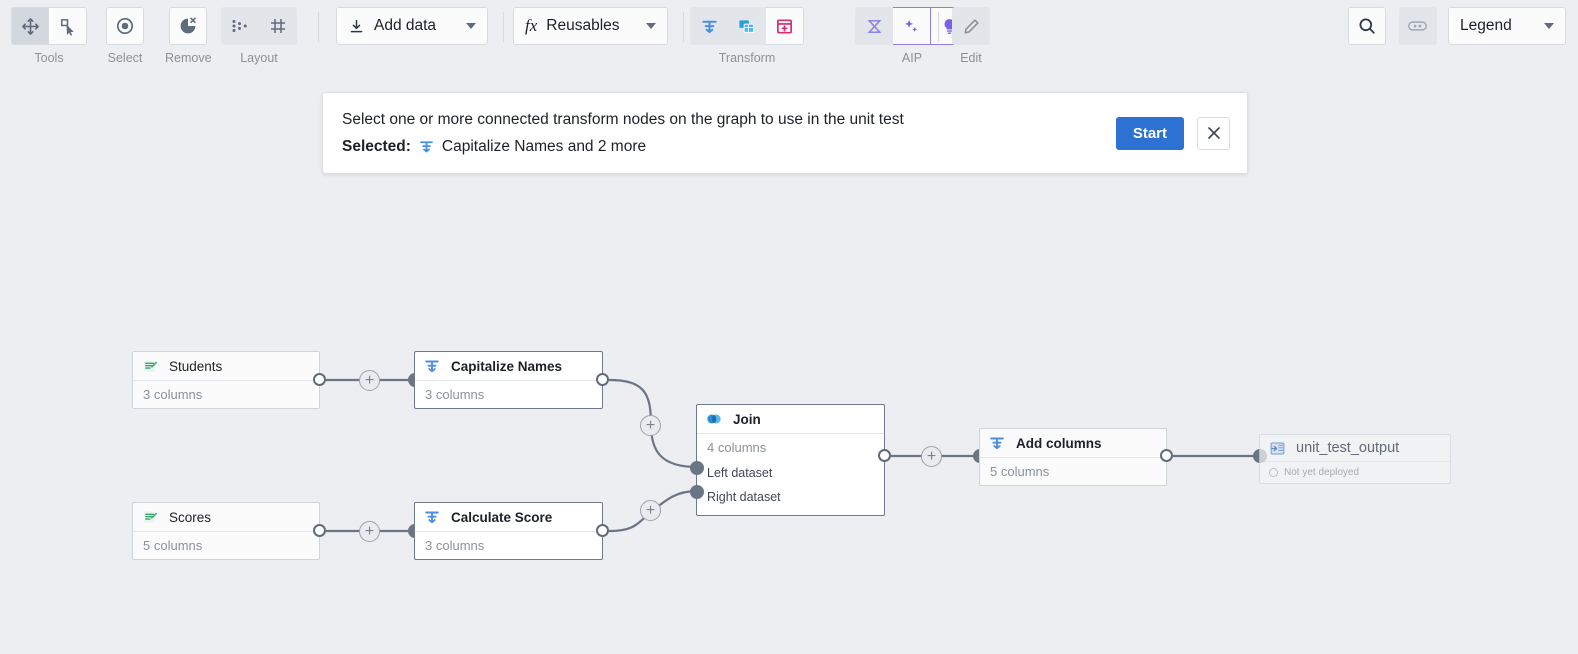 The height and width of the screenshot is (654, 1578). I want to click on node-unit-test-output: unit_test_output Not yet deployed, so click(1355, 459).